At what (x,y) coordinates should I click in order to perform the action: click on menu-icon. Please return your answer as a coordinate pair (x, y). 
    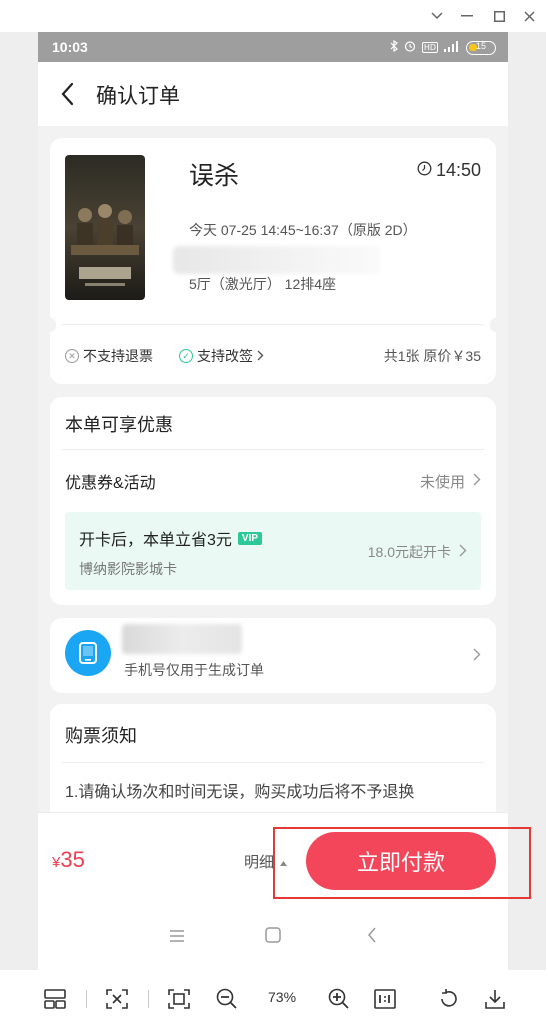
    Looking at the image, I should click on (177, 937).